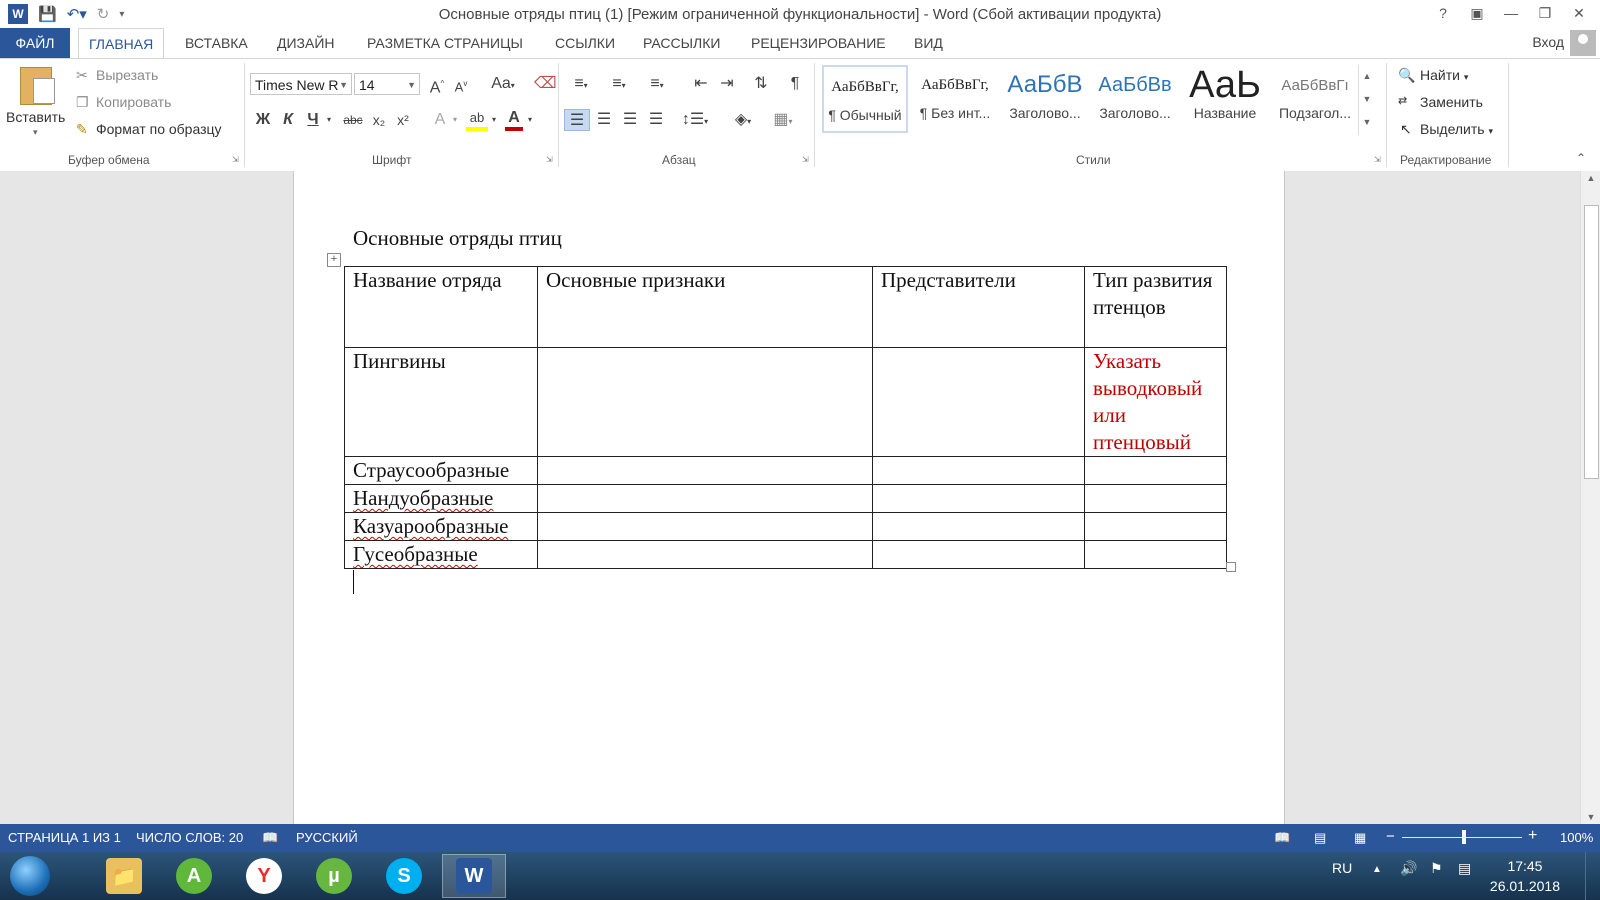 The width and height of the screenshot is (1600, 900). Describe the element at coordinates (441, 554) in the screenshot. I see `table-cell: Гусеобразные` at that location.